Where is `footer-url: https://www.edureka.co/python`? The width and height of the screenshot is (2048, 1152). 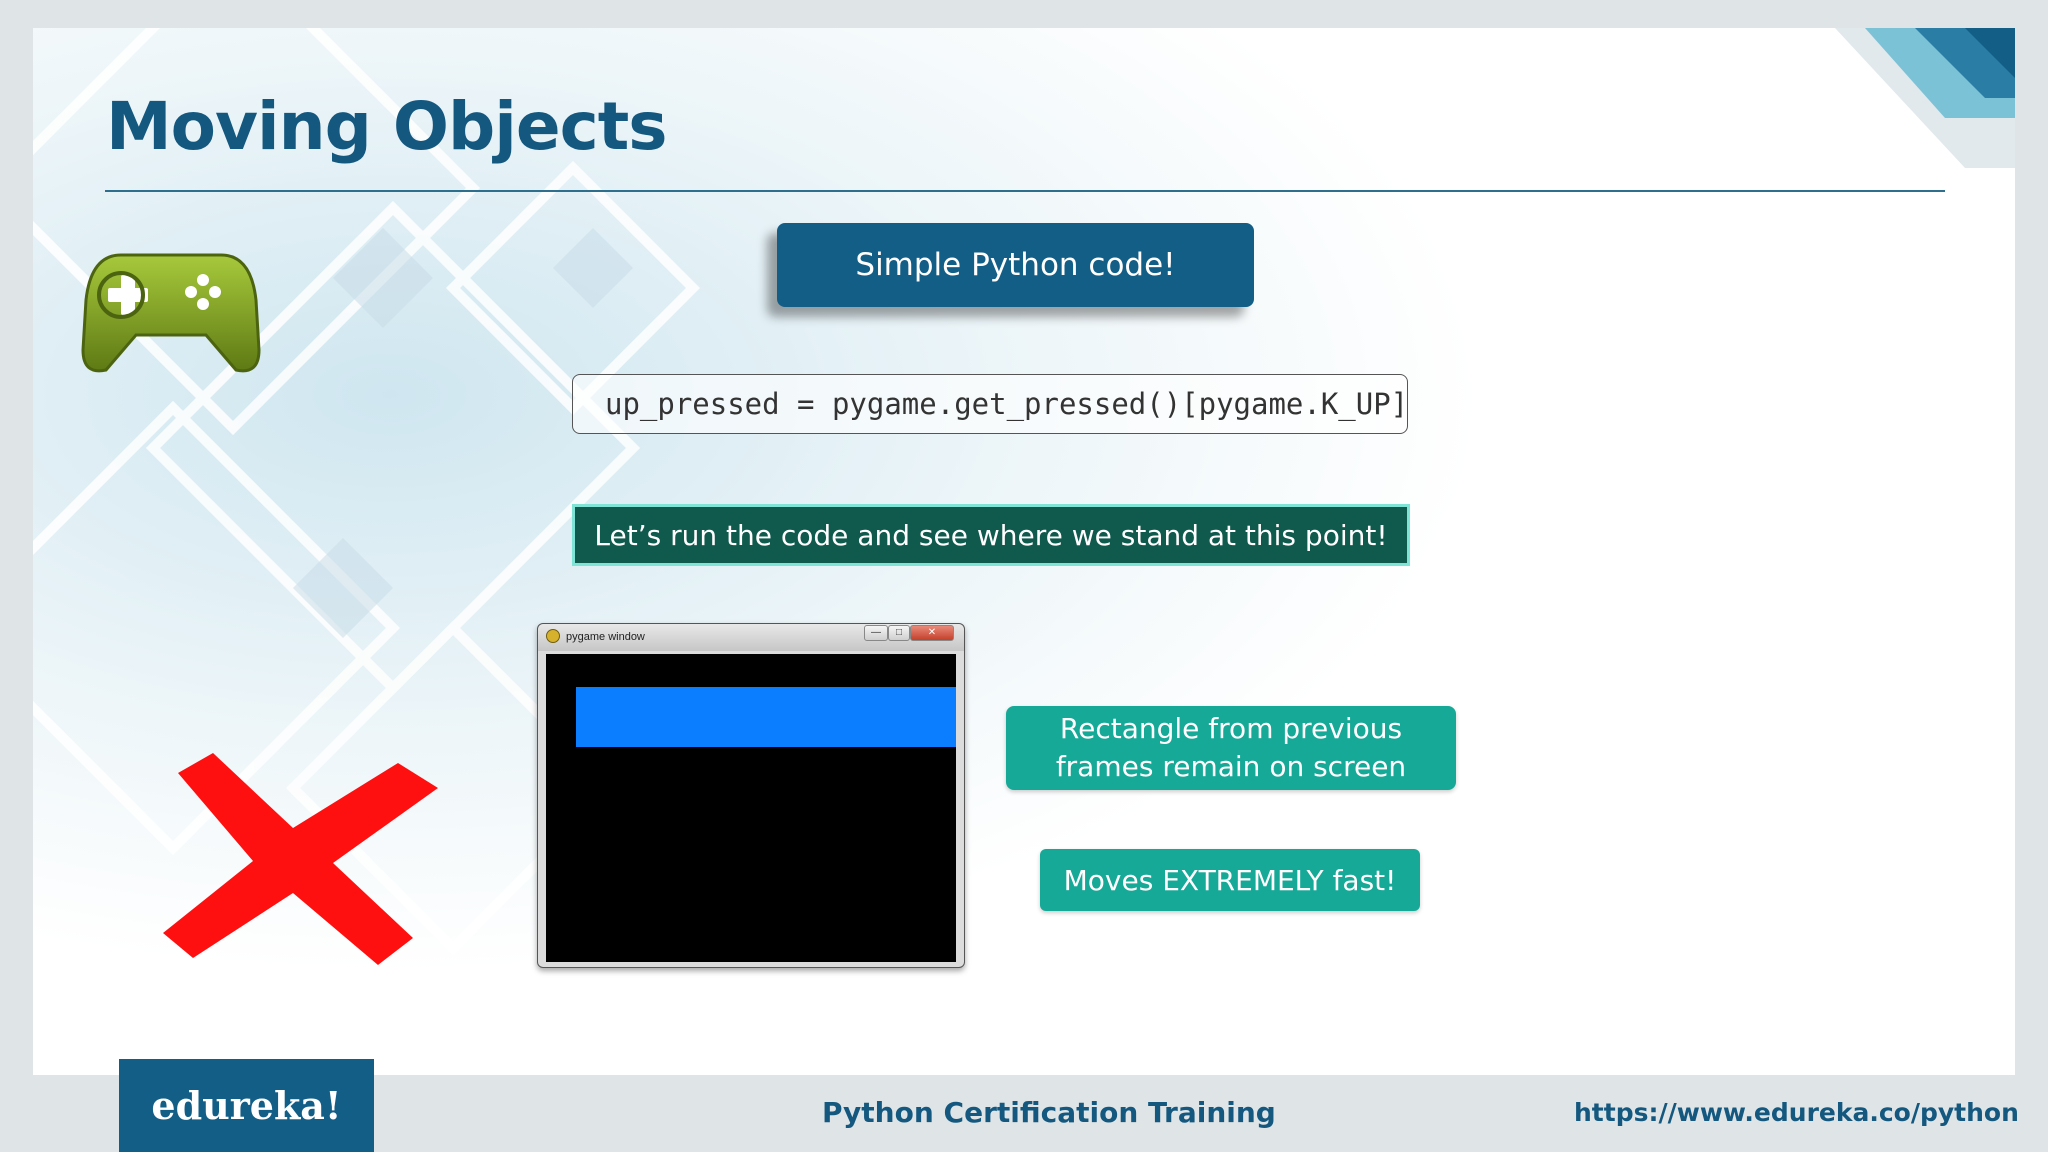
footer-url: https://www.edureka.co/python is located at coordinates (1796, 1112).